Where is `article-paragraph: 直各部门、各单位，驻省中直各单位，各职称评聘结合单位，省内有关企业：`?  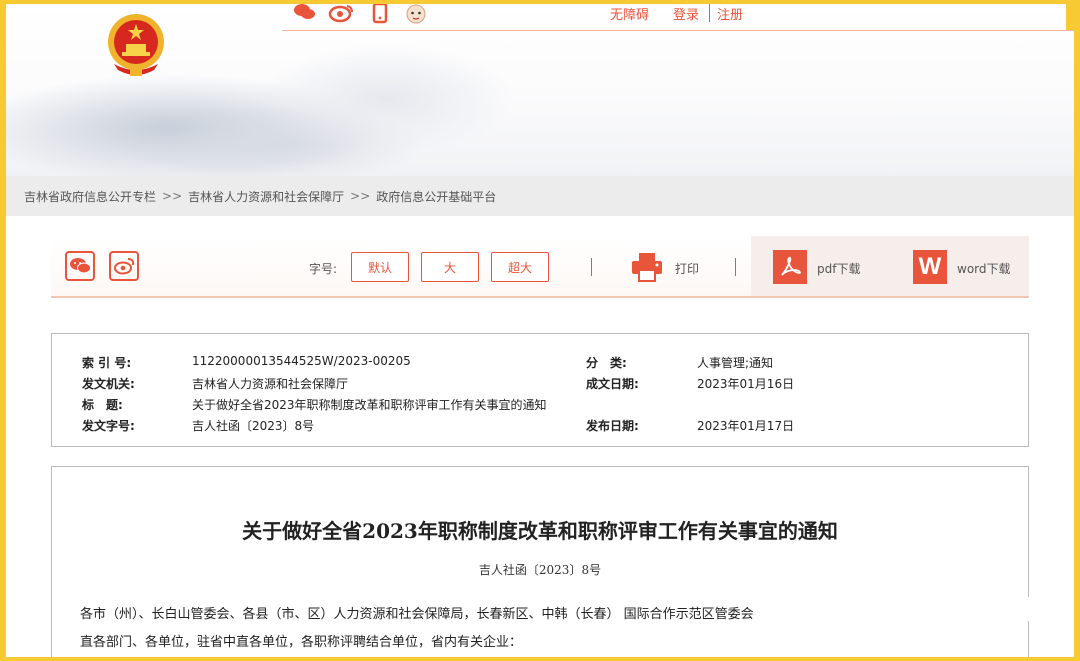 article-paragraph: 直各部门、各单位，驻省中直各单位，各职称评聘结合单位，省内有关企业： is located at coordinates (301, 642).